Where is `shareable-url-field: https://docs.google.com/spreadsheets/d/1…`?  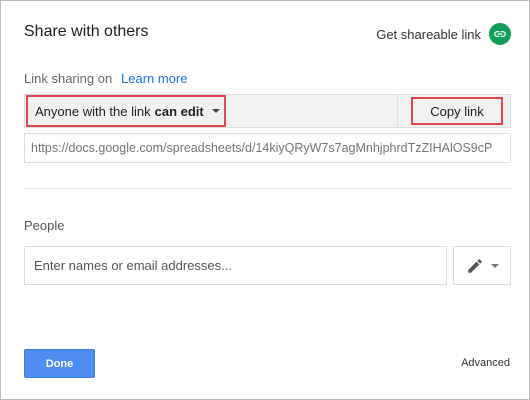
shareable-url-field: https://docs.google.com/spreadsheets/d/1… is located at coordinates (267, 148).